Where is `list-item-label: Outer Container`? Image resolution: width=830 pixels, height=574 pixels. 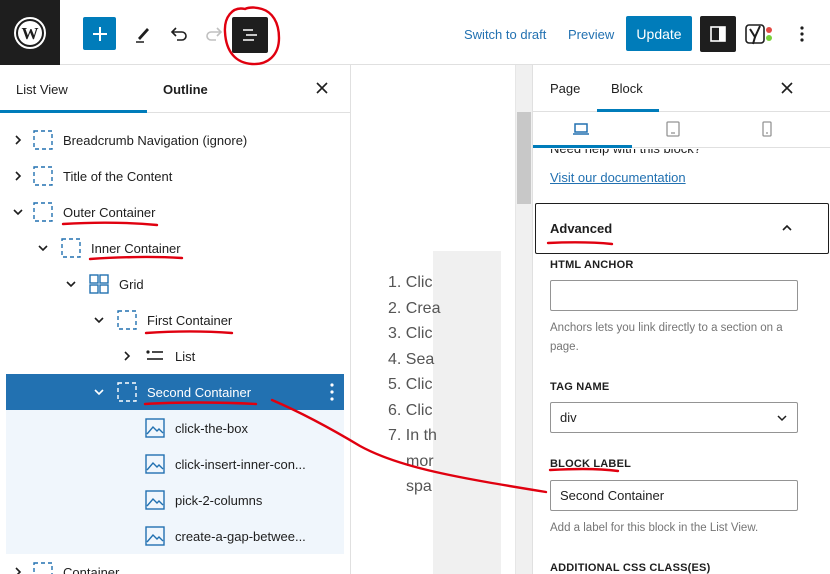 list-item-label: Outer Container is located at coordinates (109, 212).